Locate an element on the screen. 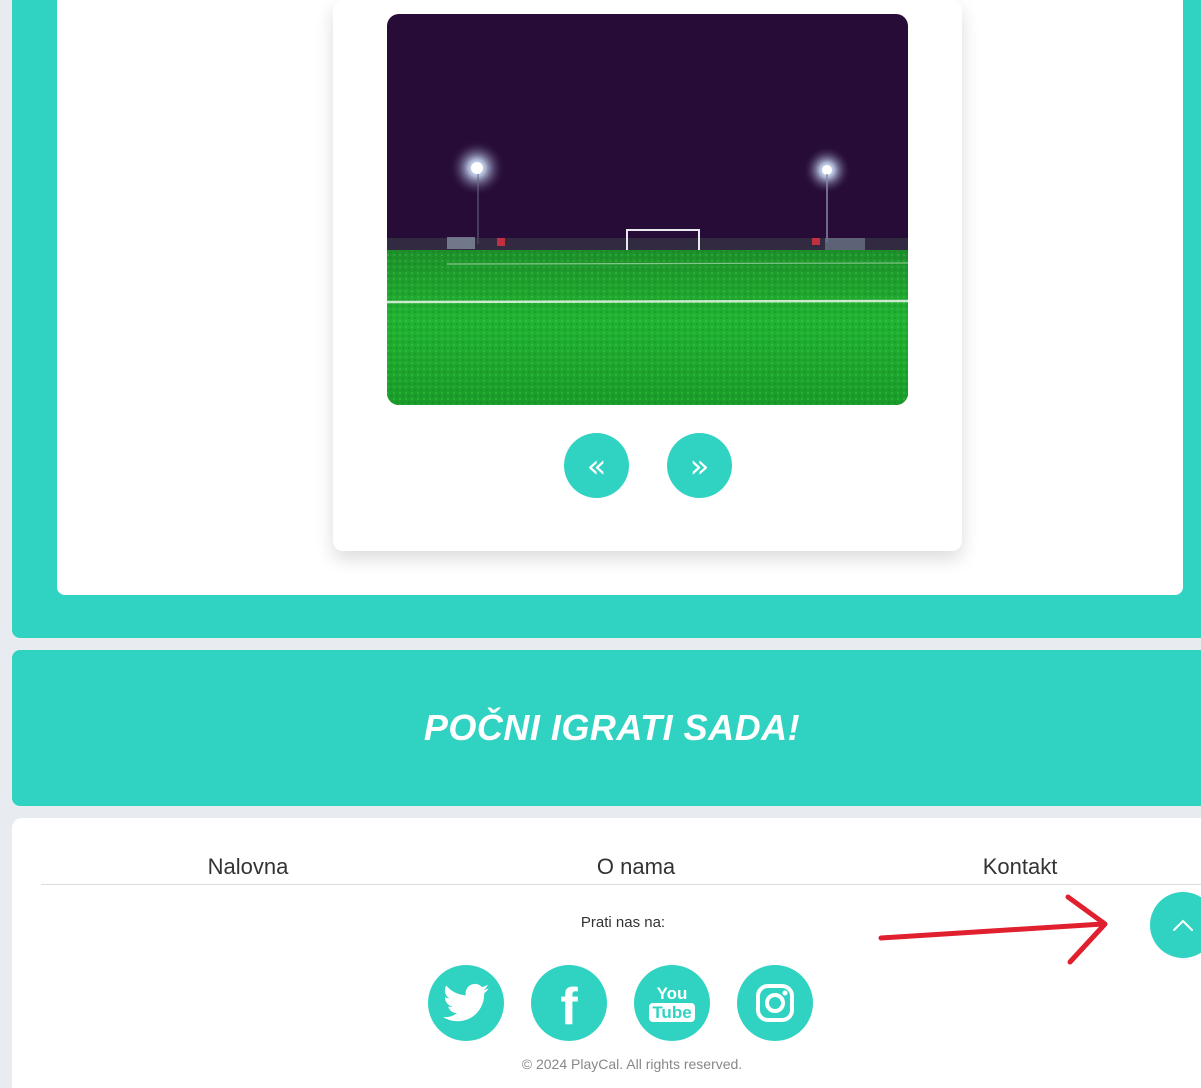  facebook-icon: f is located at coordinates (569, 1007).